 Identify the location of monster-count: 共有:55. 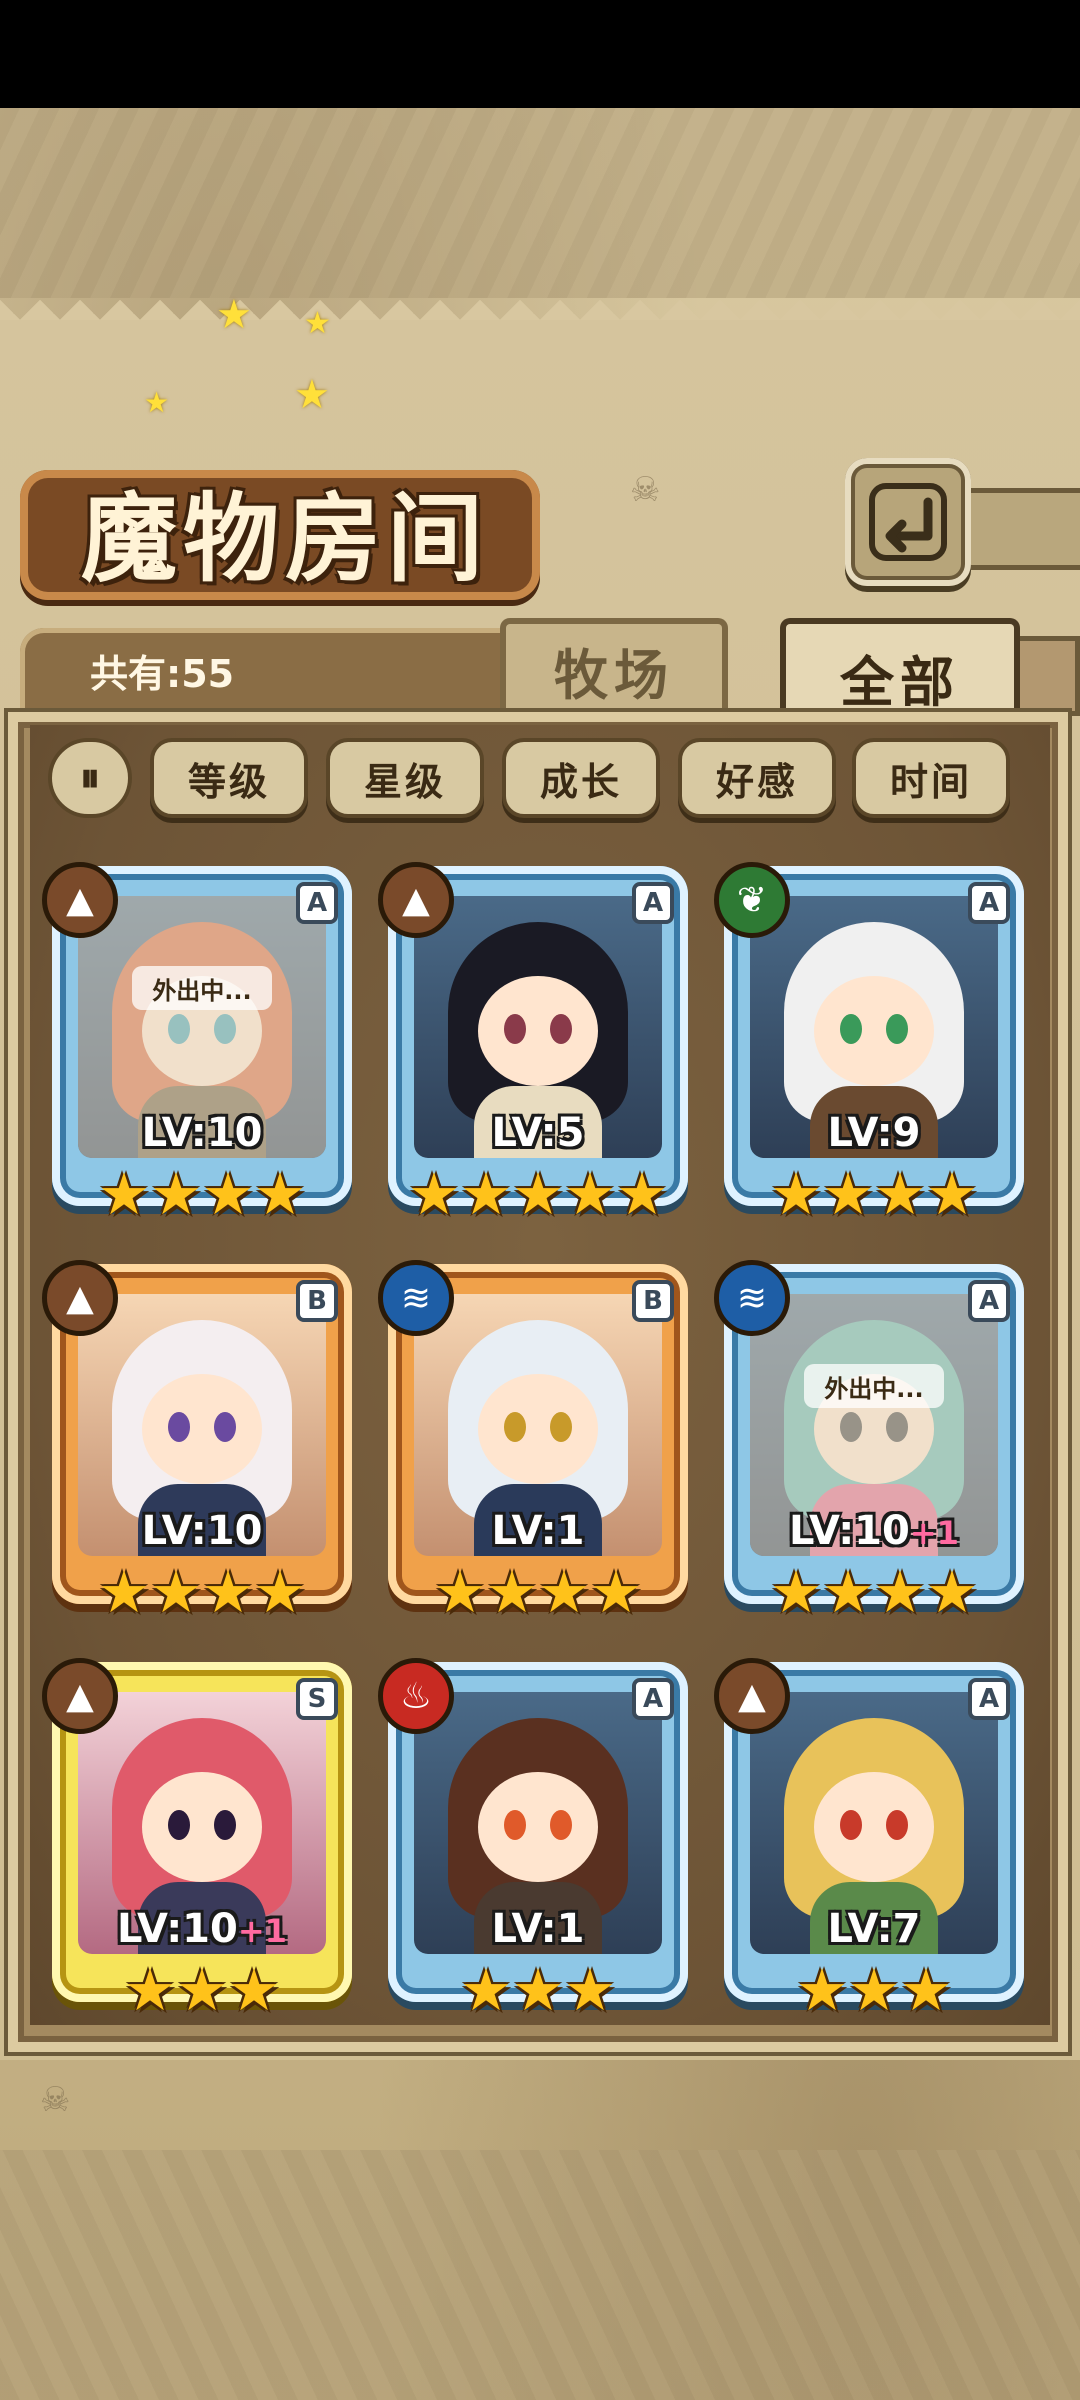
(162, 674).